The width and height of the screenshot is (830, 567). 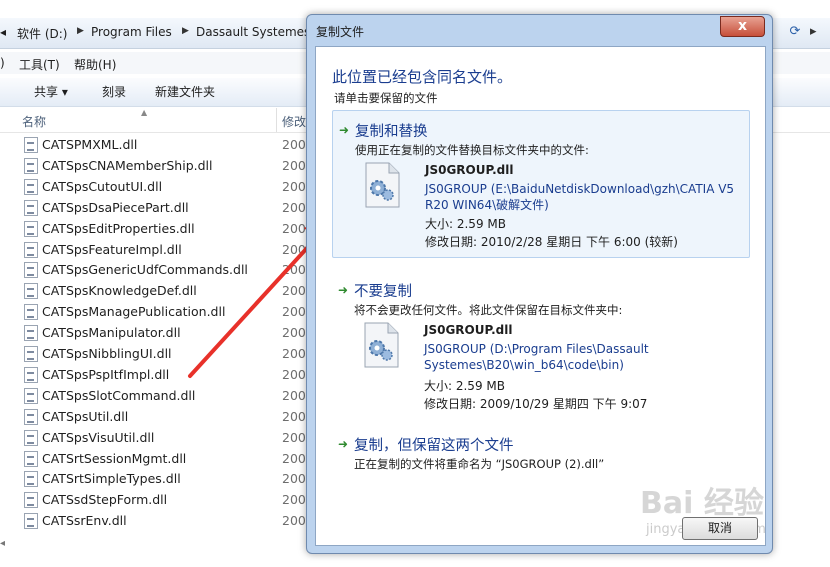 I want to click on file-name: CATSpsSlotCommand.dll, so click(x=119, y=395).